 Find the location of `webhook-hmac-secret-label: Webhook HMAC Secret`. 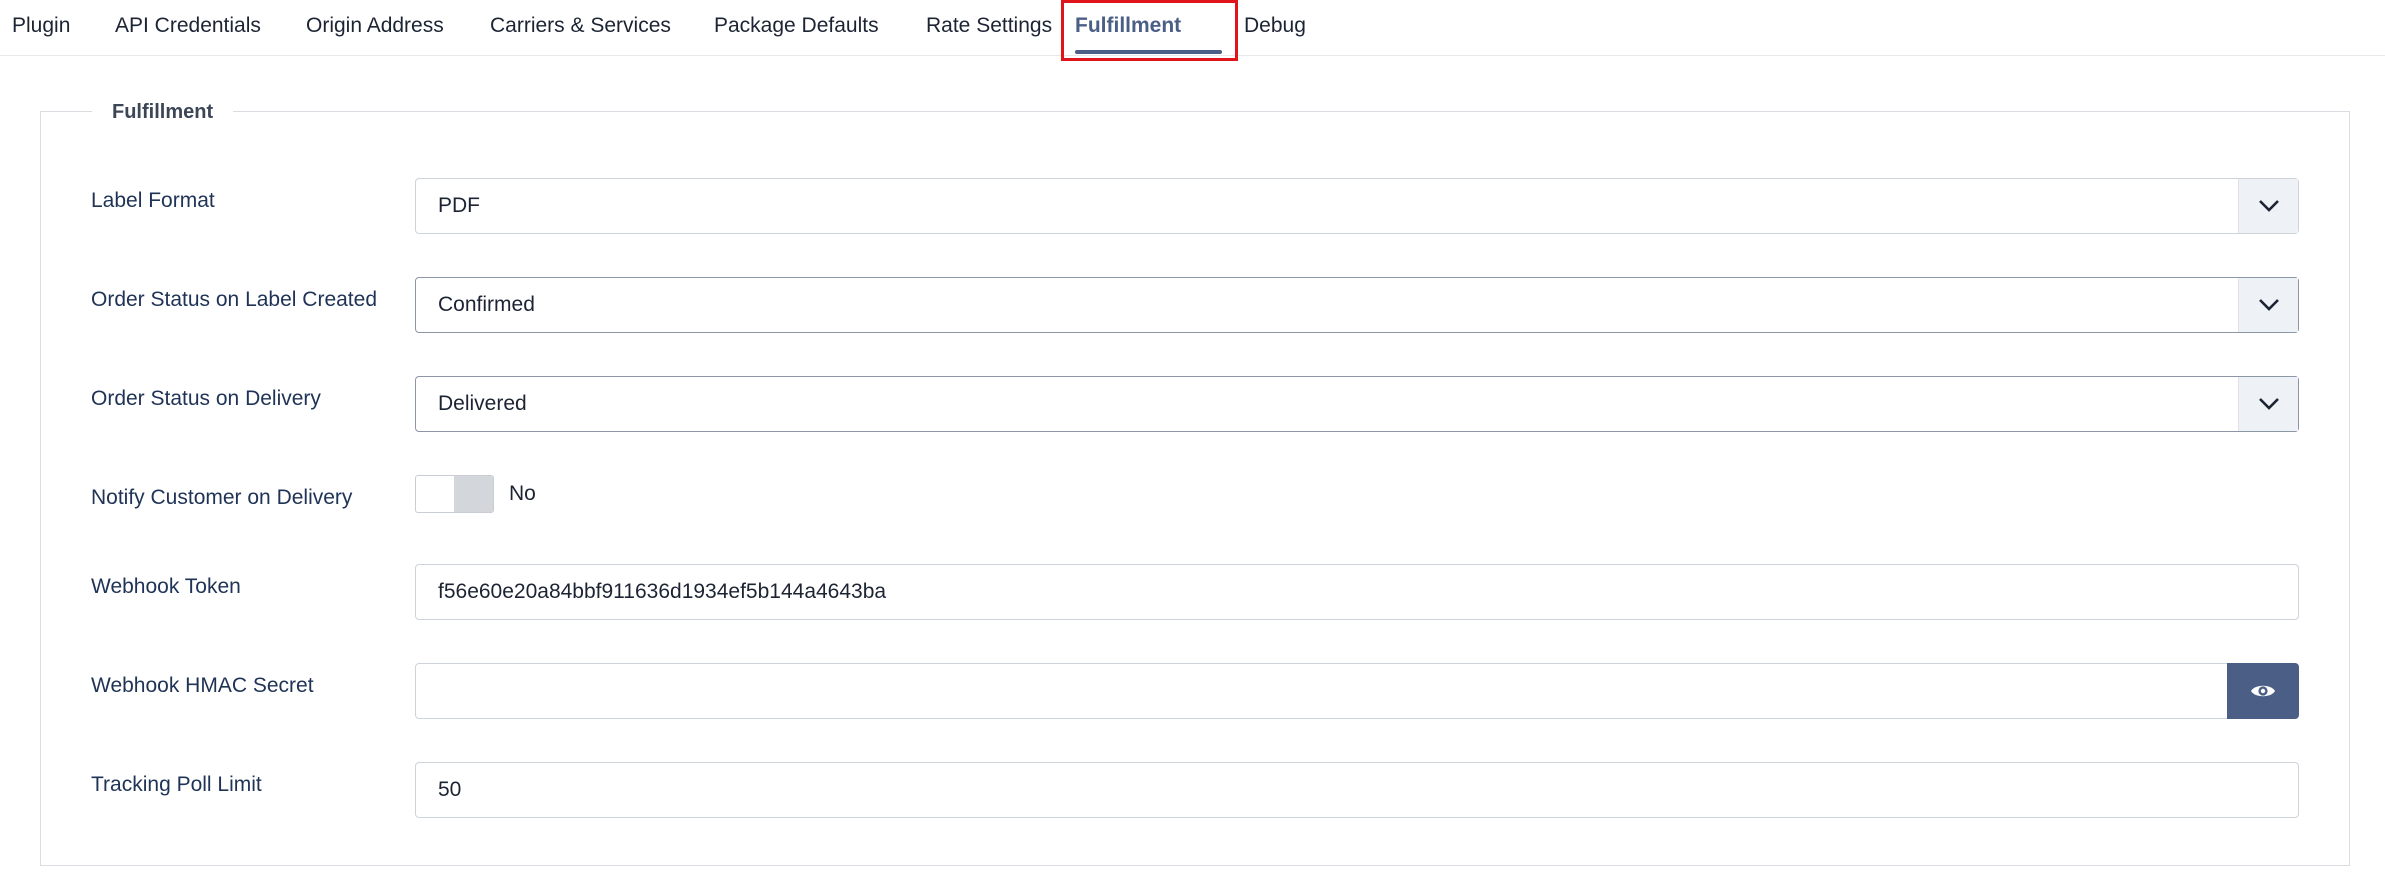

webhook-hmac-secret-label: Webhook HMAC Secret is located at coordinates (202, 685).